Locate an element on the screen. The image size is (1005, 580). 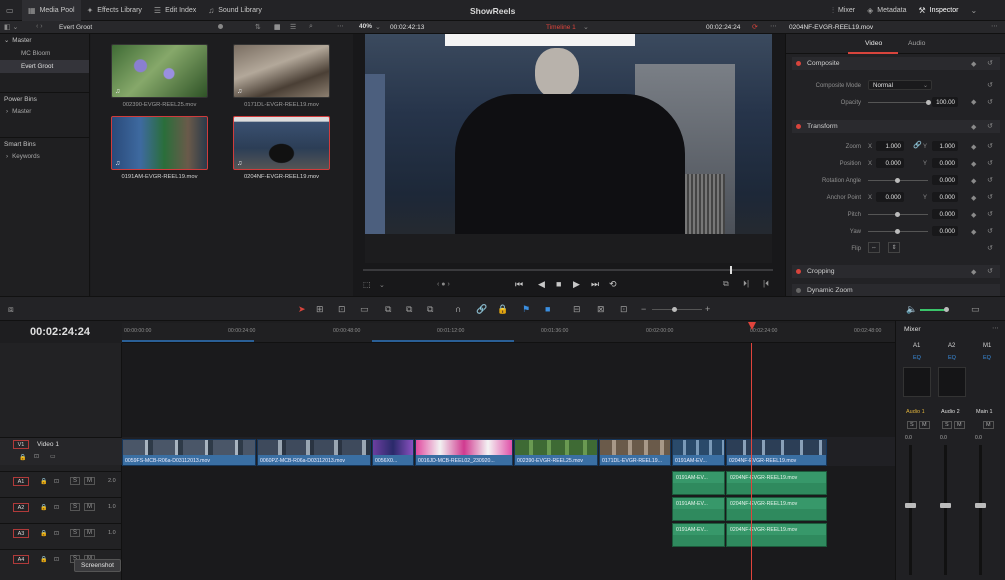
media-clip: ♫ 0191AM-EVGR-REEL19.mov is located at coordinates (159, 148).